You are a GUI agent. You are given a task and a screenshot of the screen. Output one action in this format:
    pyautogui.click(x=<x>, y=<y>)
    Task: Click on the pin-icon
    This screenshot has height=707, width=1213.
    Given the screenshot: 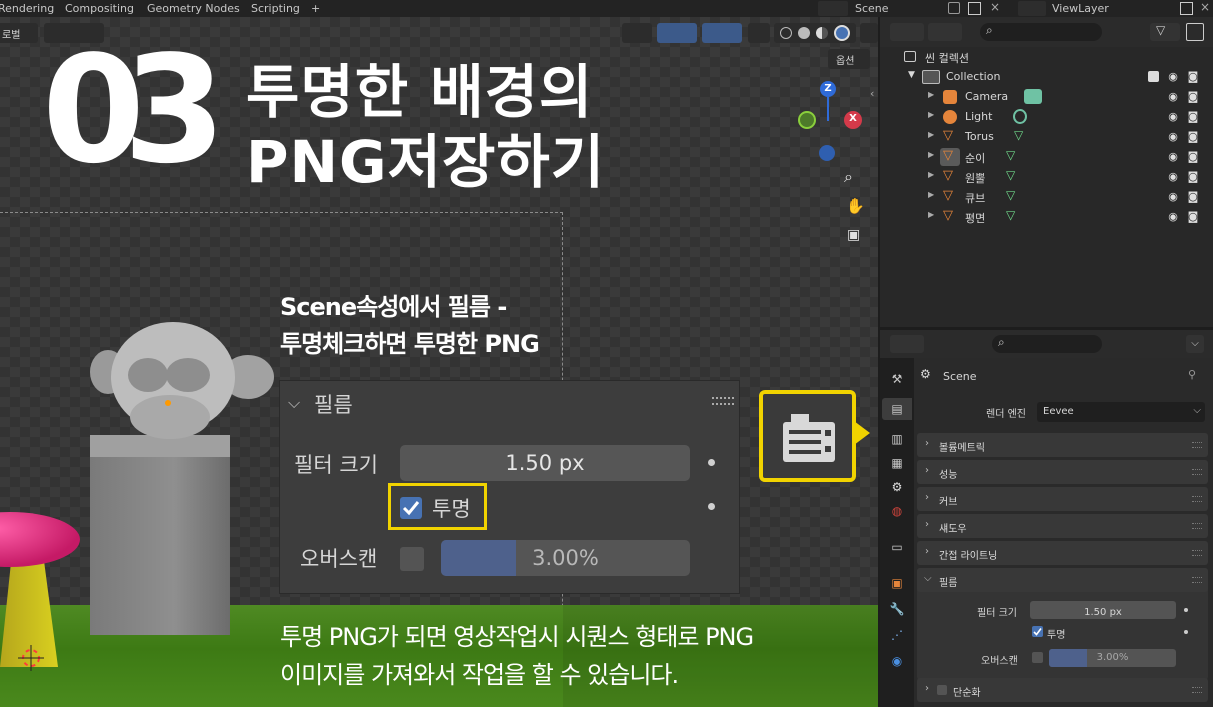 What is the action you would take?
    pyautogui.click(x=954, y=8)
    